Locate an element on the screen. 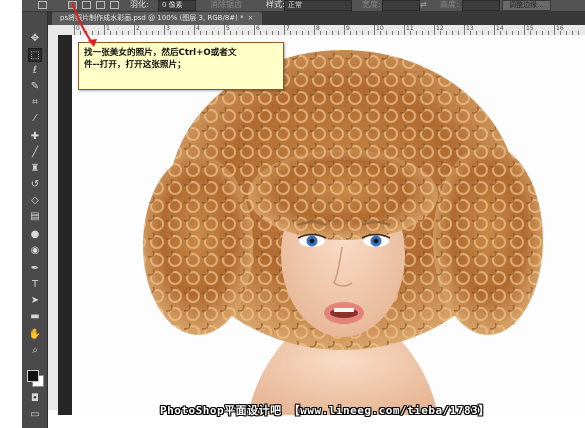 The height and width of the screenshot is (428, 585). lasso-icon: ℓ is located at coordinates (35, 70).